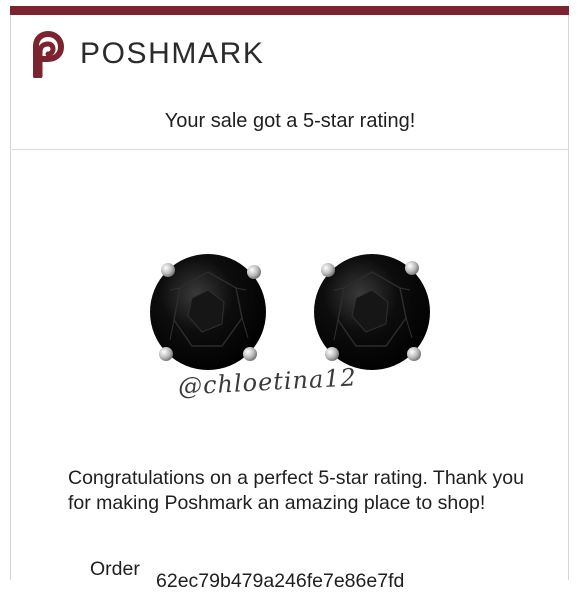 Image resolution: width=580 pixels, height=593 pixels. I want to click on left-earring, so click(208, 312).